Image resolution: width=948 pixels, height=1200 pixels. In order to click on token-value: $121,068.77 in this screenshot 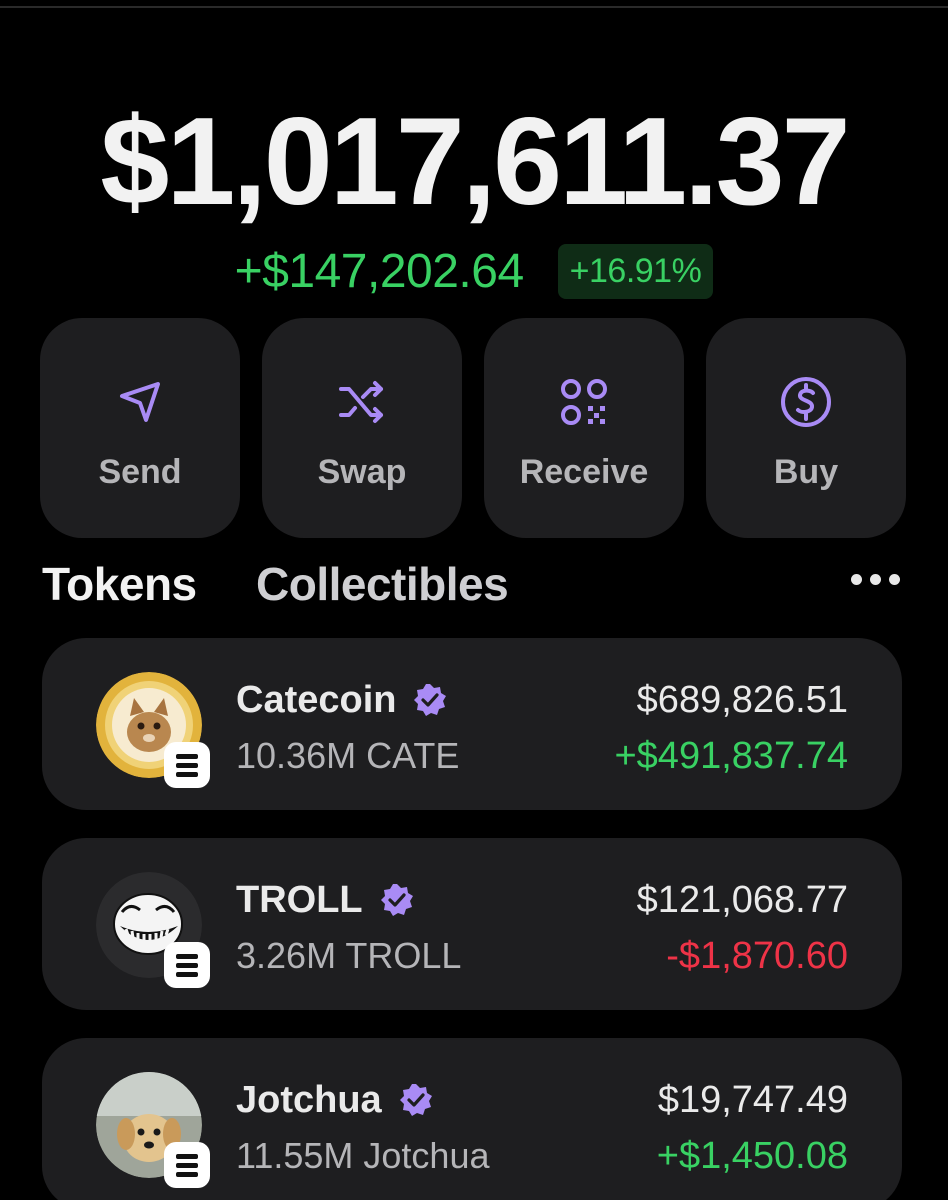, I will do `click(742, 900)`.